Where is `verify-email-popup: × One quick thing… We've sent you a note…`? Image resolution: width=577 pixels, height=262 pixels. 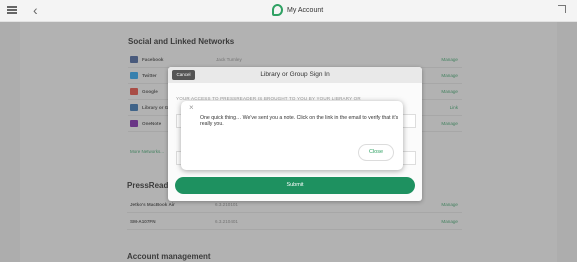
verify-email-popup: × One quick thing… We've sent you a note… is located at coordinates (292, 135).